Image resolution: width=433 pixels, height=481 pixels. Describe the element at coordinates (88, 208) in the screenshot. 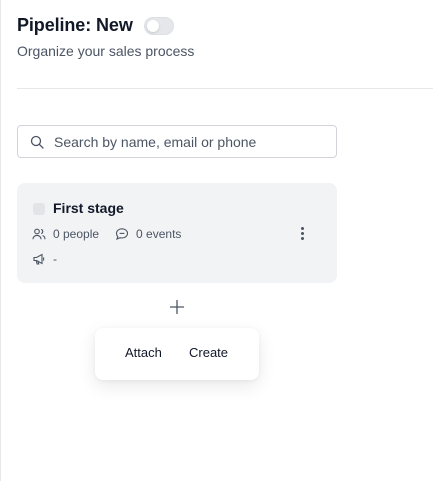

I see `stage-name: First stage` at that location.